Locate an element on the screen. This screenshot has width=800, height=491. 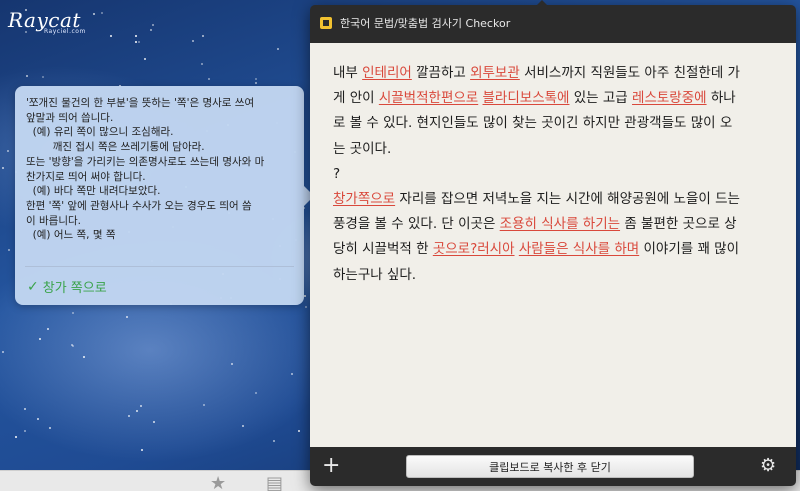
text-line: 내부 인테리어 깔끔하고 외투보관 서비스까지 직원들도 아주 친절한데 가 is located at coordinates (553, 73).